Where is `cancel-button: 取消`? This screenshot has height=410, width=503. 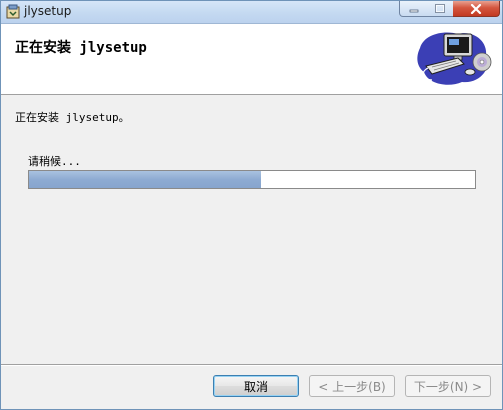
cancel-button: 取消 is located at coordinates (256, 386).